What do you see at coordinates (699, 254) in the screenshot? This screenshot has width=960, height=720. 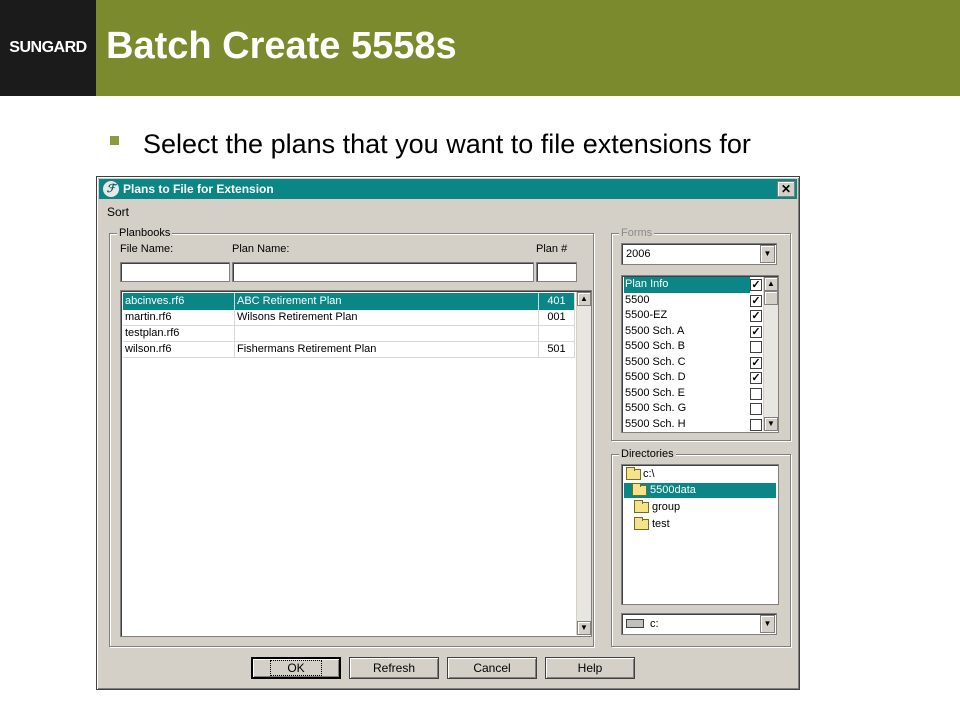 I see `year-select: 2006 ▼` at bounding box center [699, 254].